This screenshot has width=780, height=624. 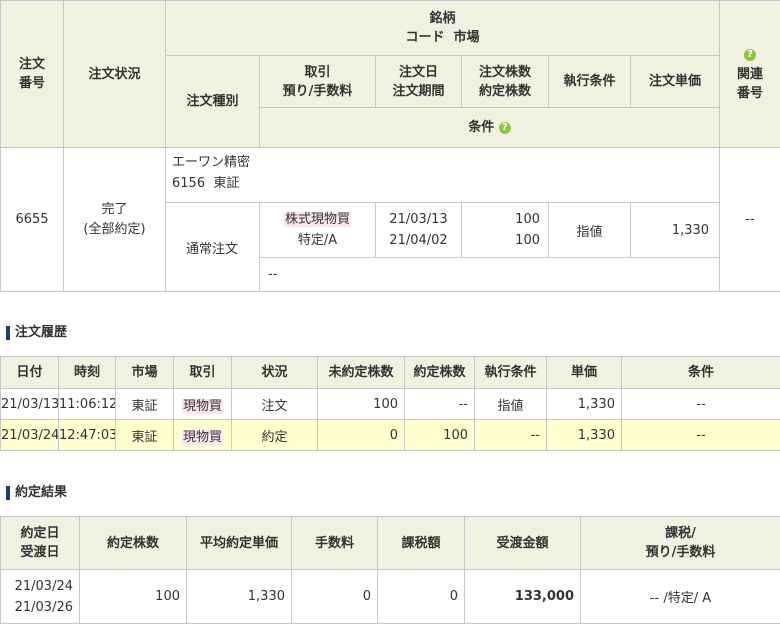 What do you see at coordinates (29, 404) in the screenshot?
I see `history-date: 21/03/13` at bounding box center [29, 404].